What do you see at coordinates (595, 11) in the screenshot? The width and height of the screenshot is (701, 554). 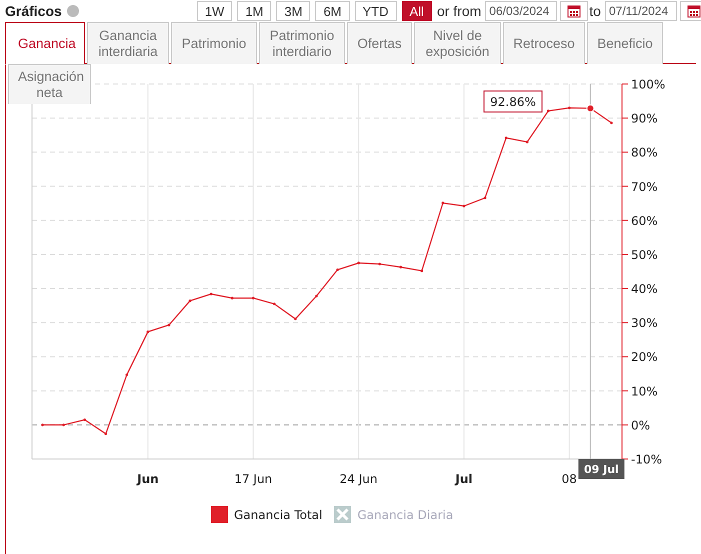 I see `to-label: to` at bounding box center [595, 11].